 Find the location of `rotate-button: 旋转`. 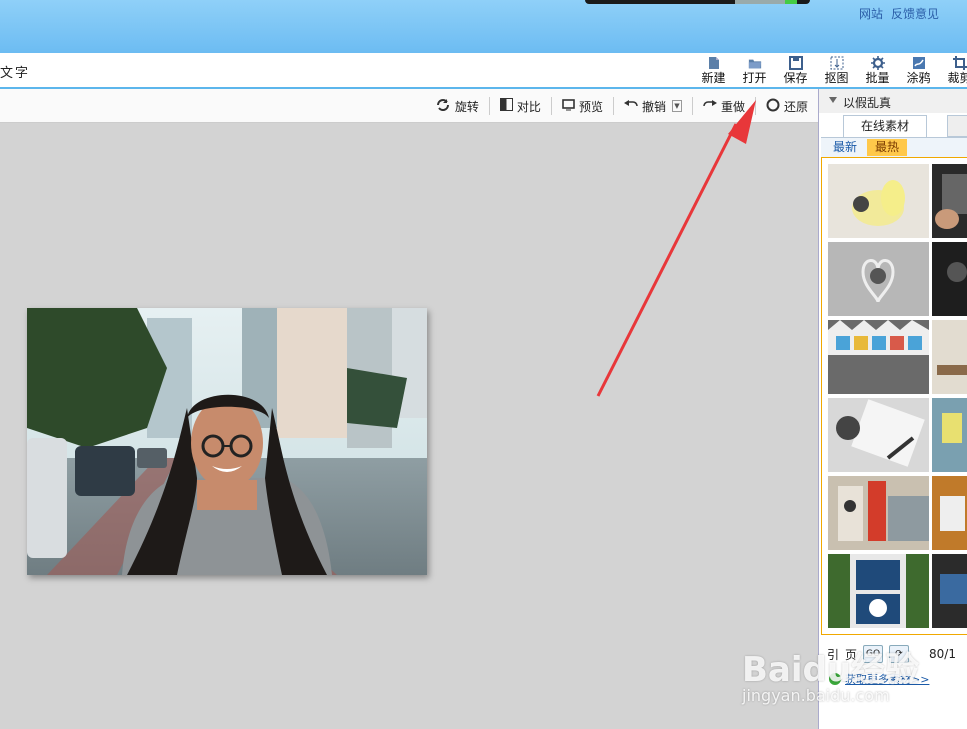

rotate-button: 旋转 is located at coordinates (457, 106).